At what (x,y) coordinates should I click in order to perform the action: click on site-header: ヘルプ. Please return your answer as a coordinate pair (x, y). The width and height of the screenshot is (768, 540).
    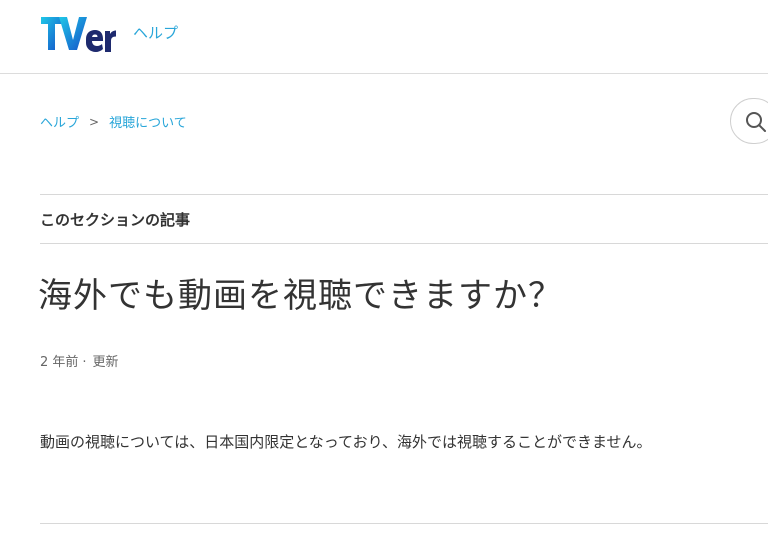
    Looking at the image, I should click on (384, 37).